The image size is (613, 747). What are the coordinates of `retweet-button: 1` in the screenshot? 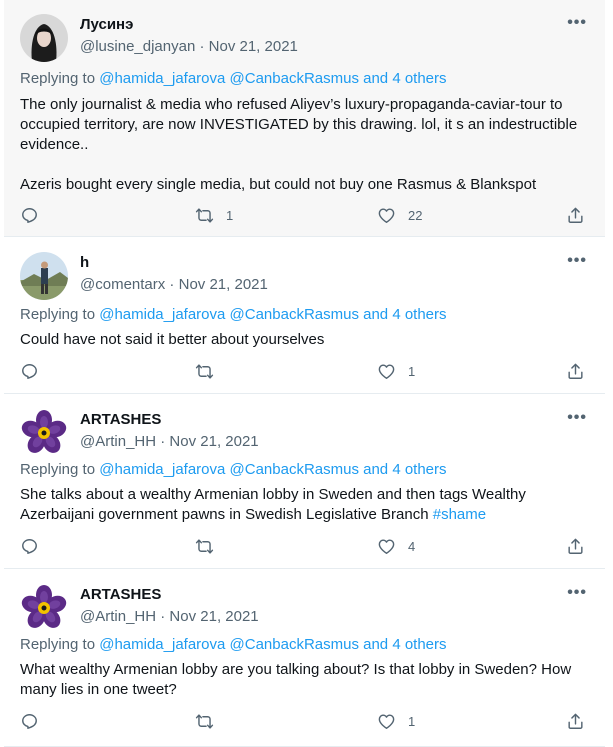 It's located at (214, 215).